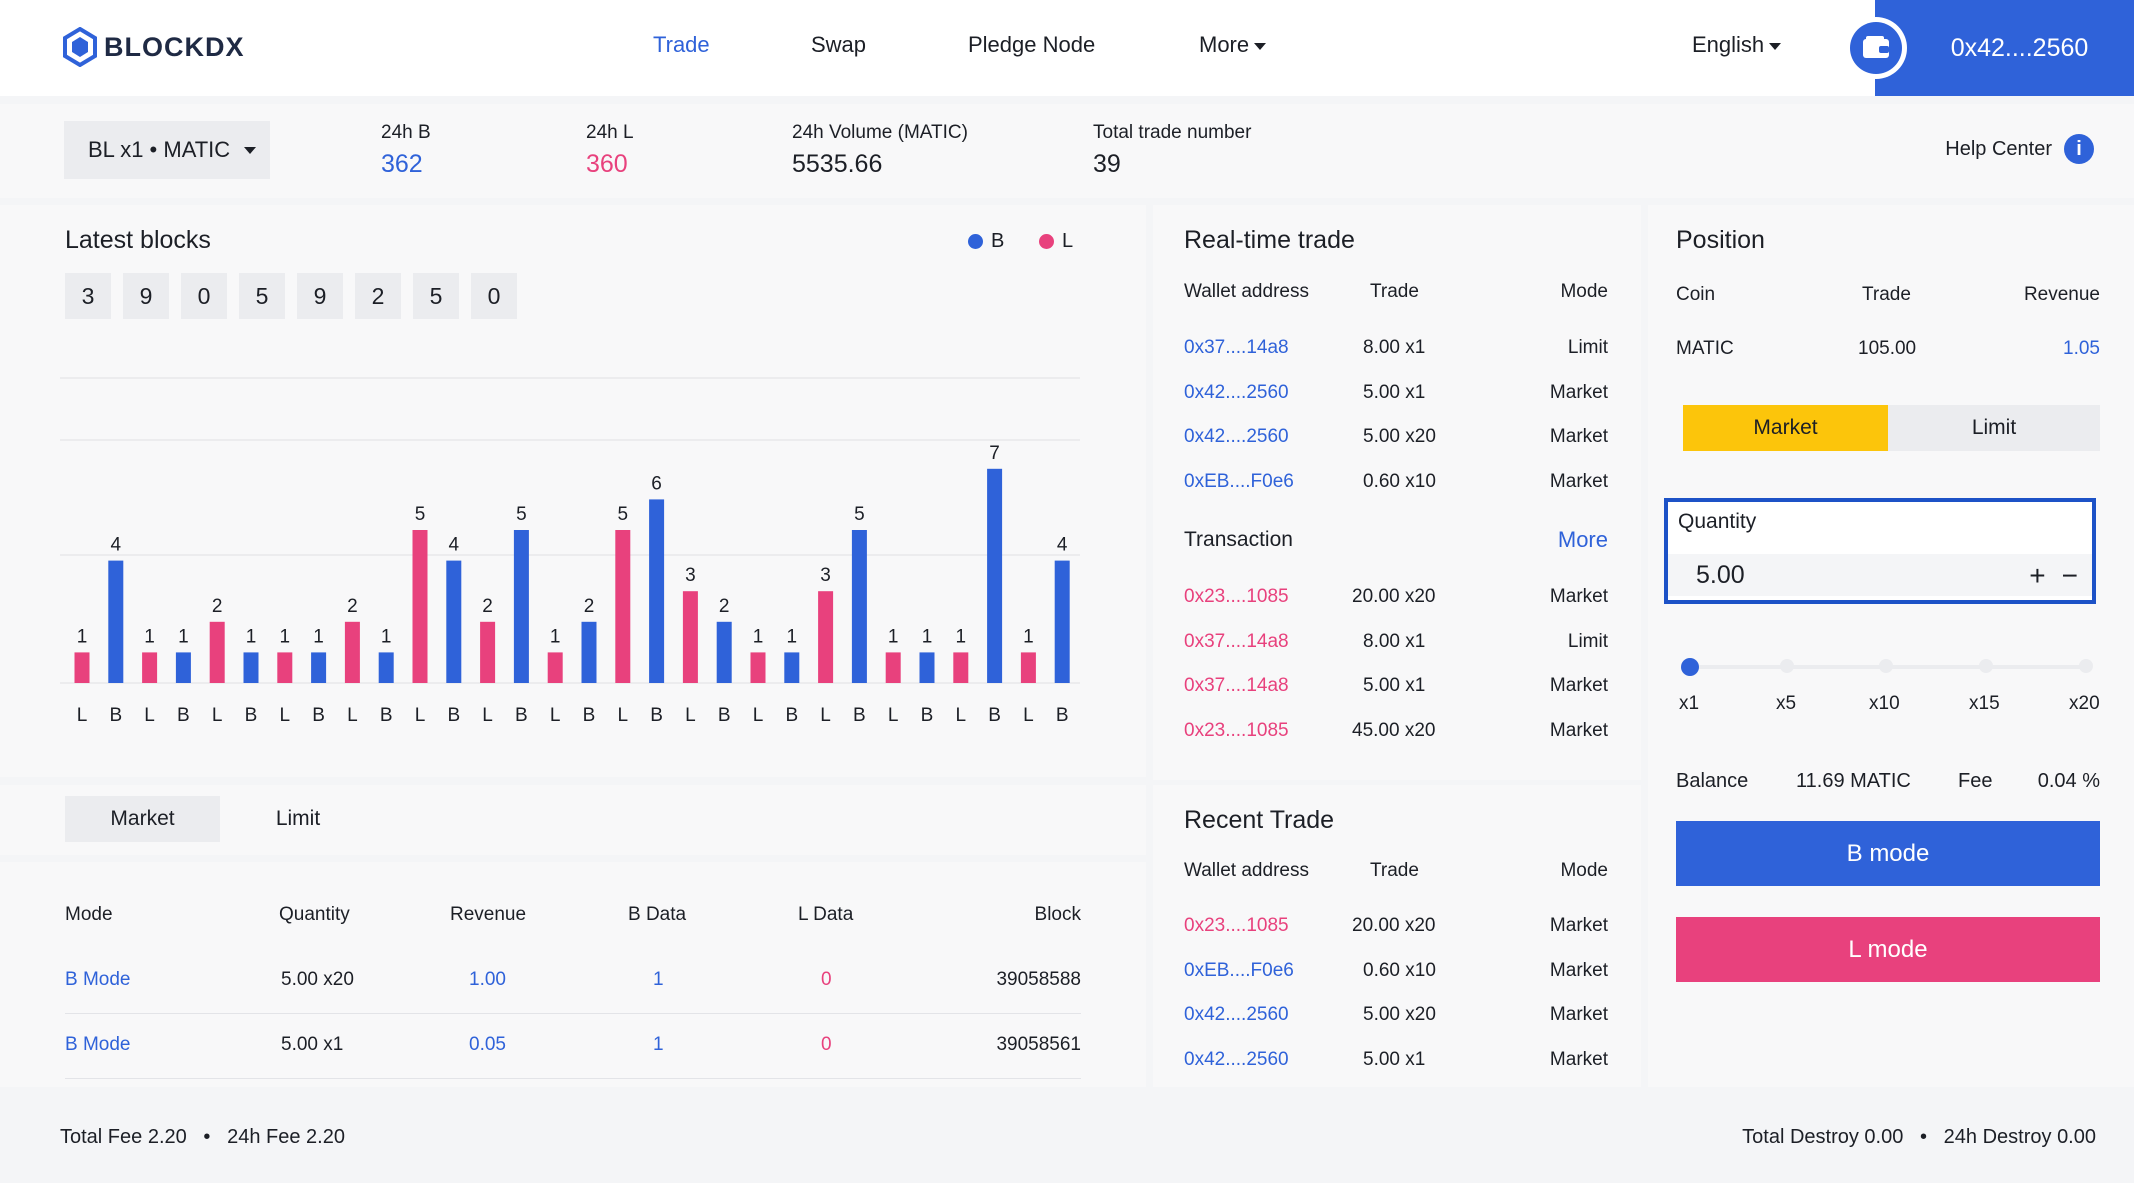 This screenshot has height=1183, width=2134. I want to click on logo: BLOCKDX, so click(153, 47).